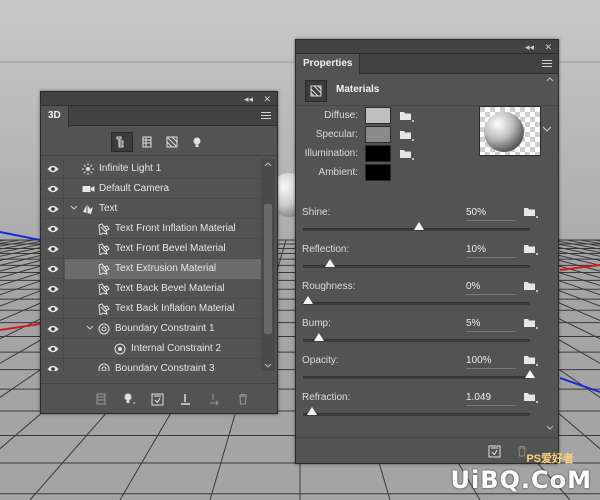 The height and width of the screenshot is (500, 600). What do you see at coordinates (491, 361) in the screenshot?
I see `slider-value-field: 100%` at bounding box center [491, 361].